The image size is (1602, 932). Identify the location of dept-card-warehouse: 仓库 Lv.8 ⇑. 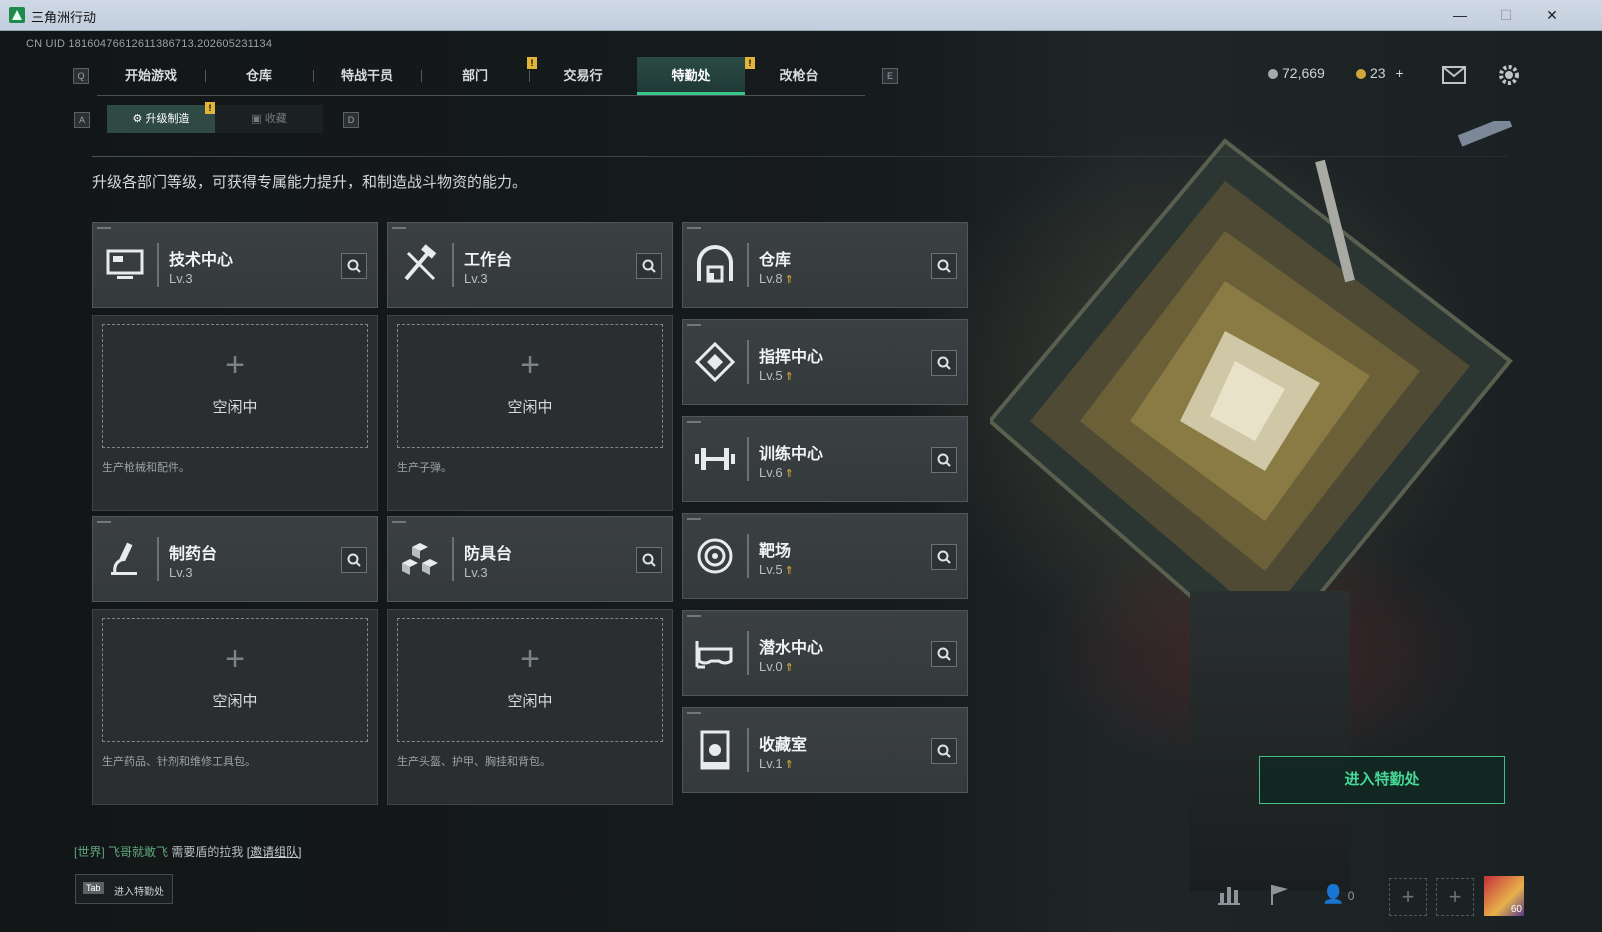
(825, 265).